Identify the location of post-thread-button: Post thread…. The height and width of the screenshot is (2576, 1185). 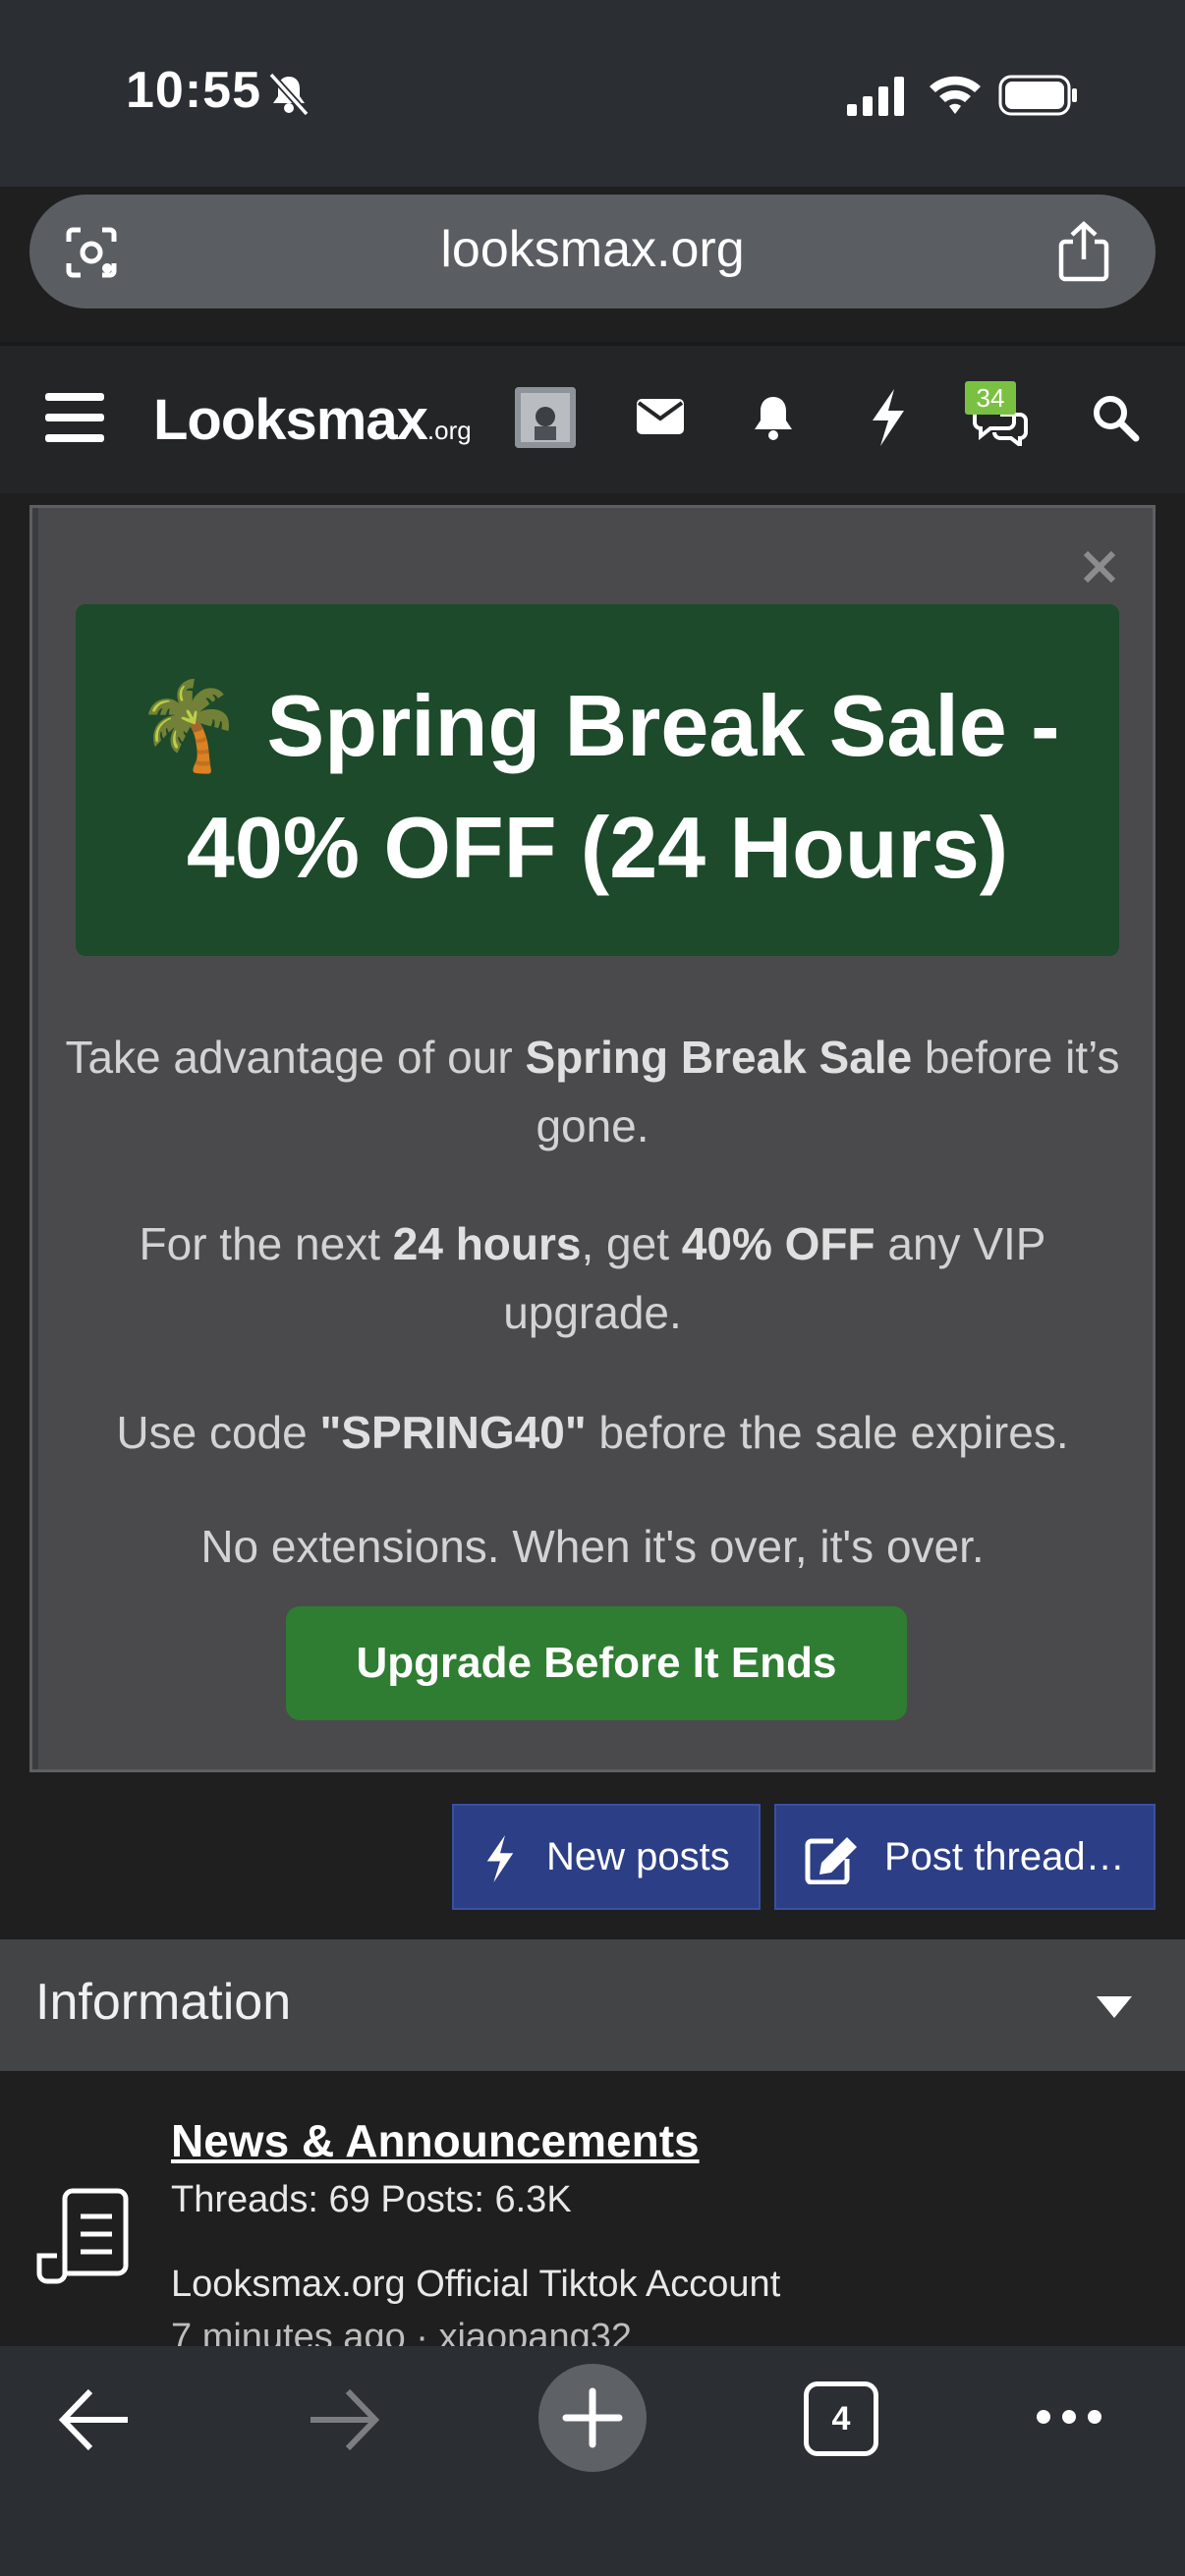
(965, 1857).